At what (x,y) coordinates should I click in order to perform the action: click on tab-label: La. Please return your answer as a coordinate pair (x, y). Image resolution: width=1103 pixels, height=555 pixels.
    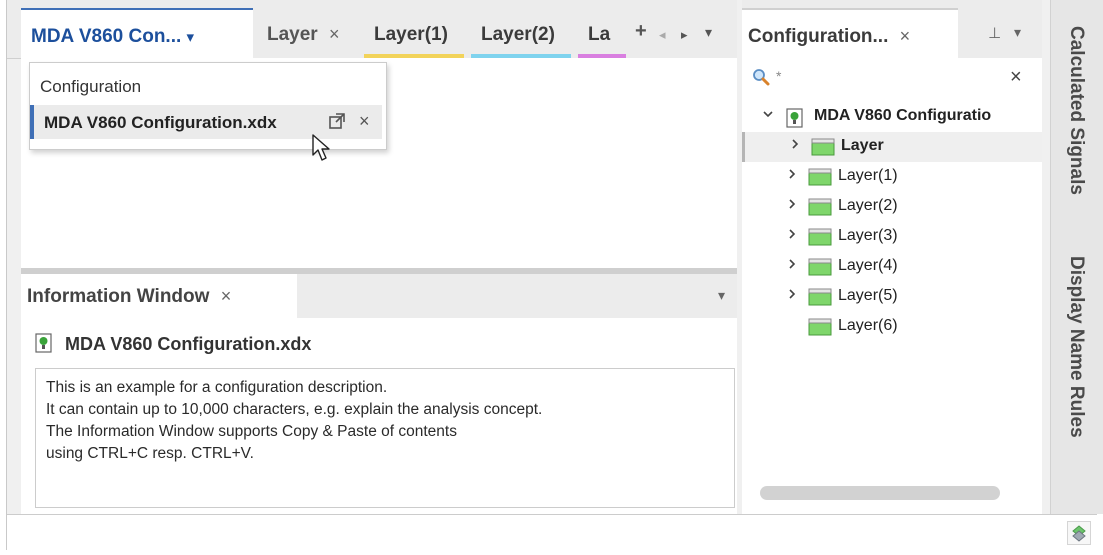
    Looking at the image, I should click on (599, 34).